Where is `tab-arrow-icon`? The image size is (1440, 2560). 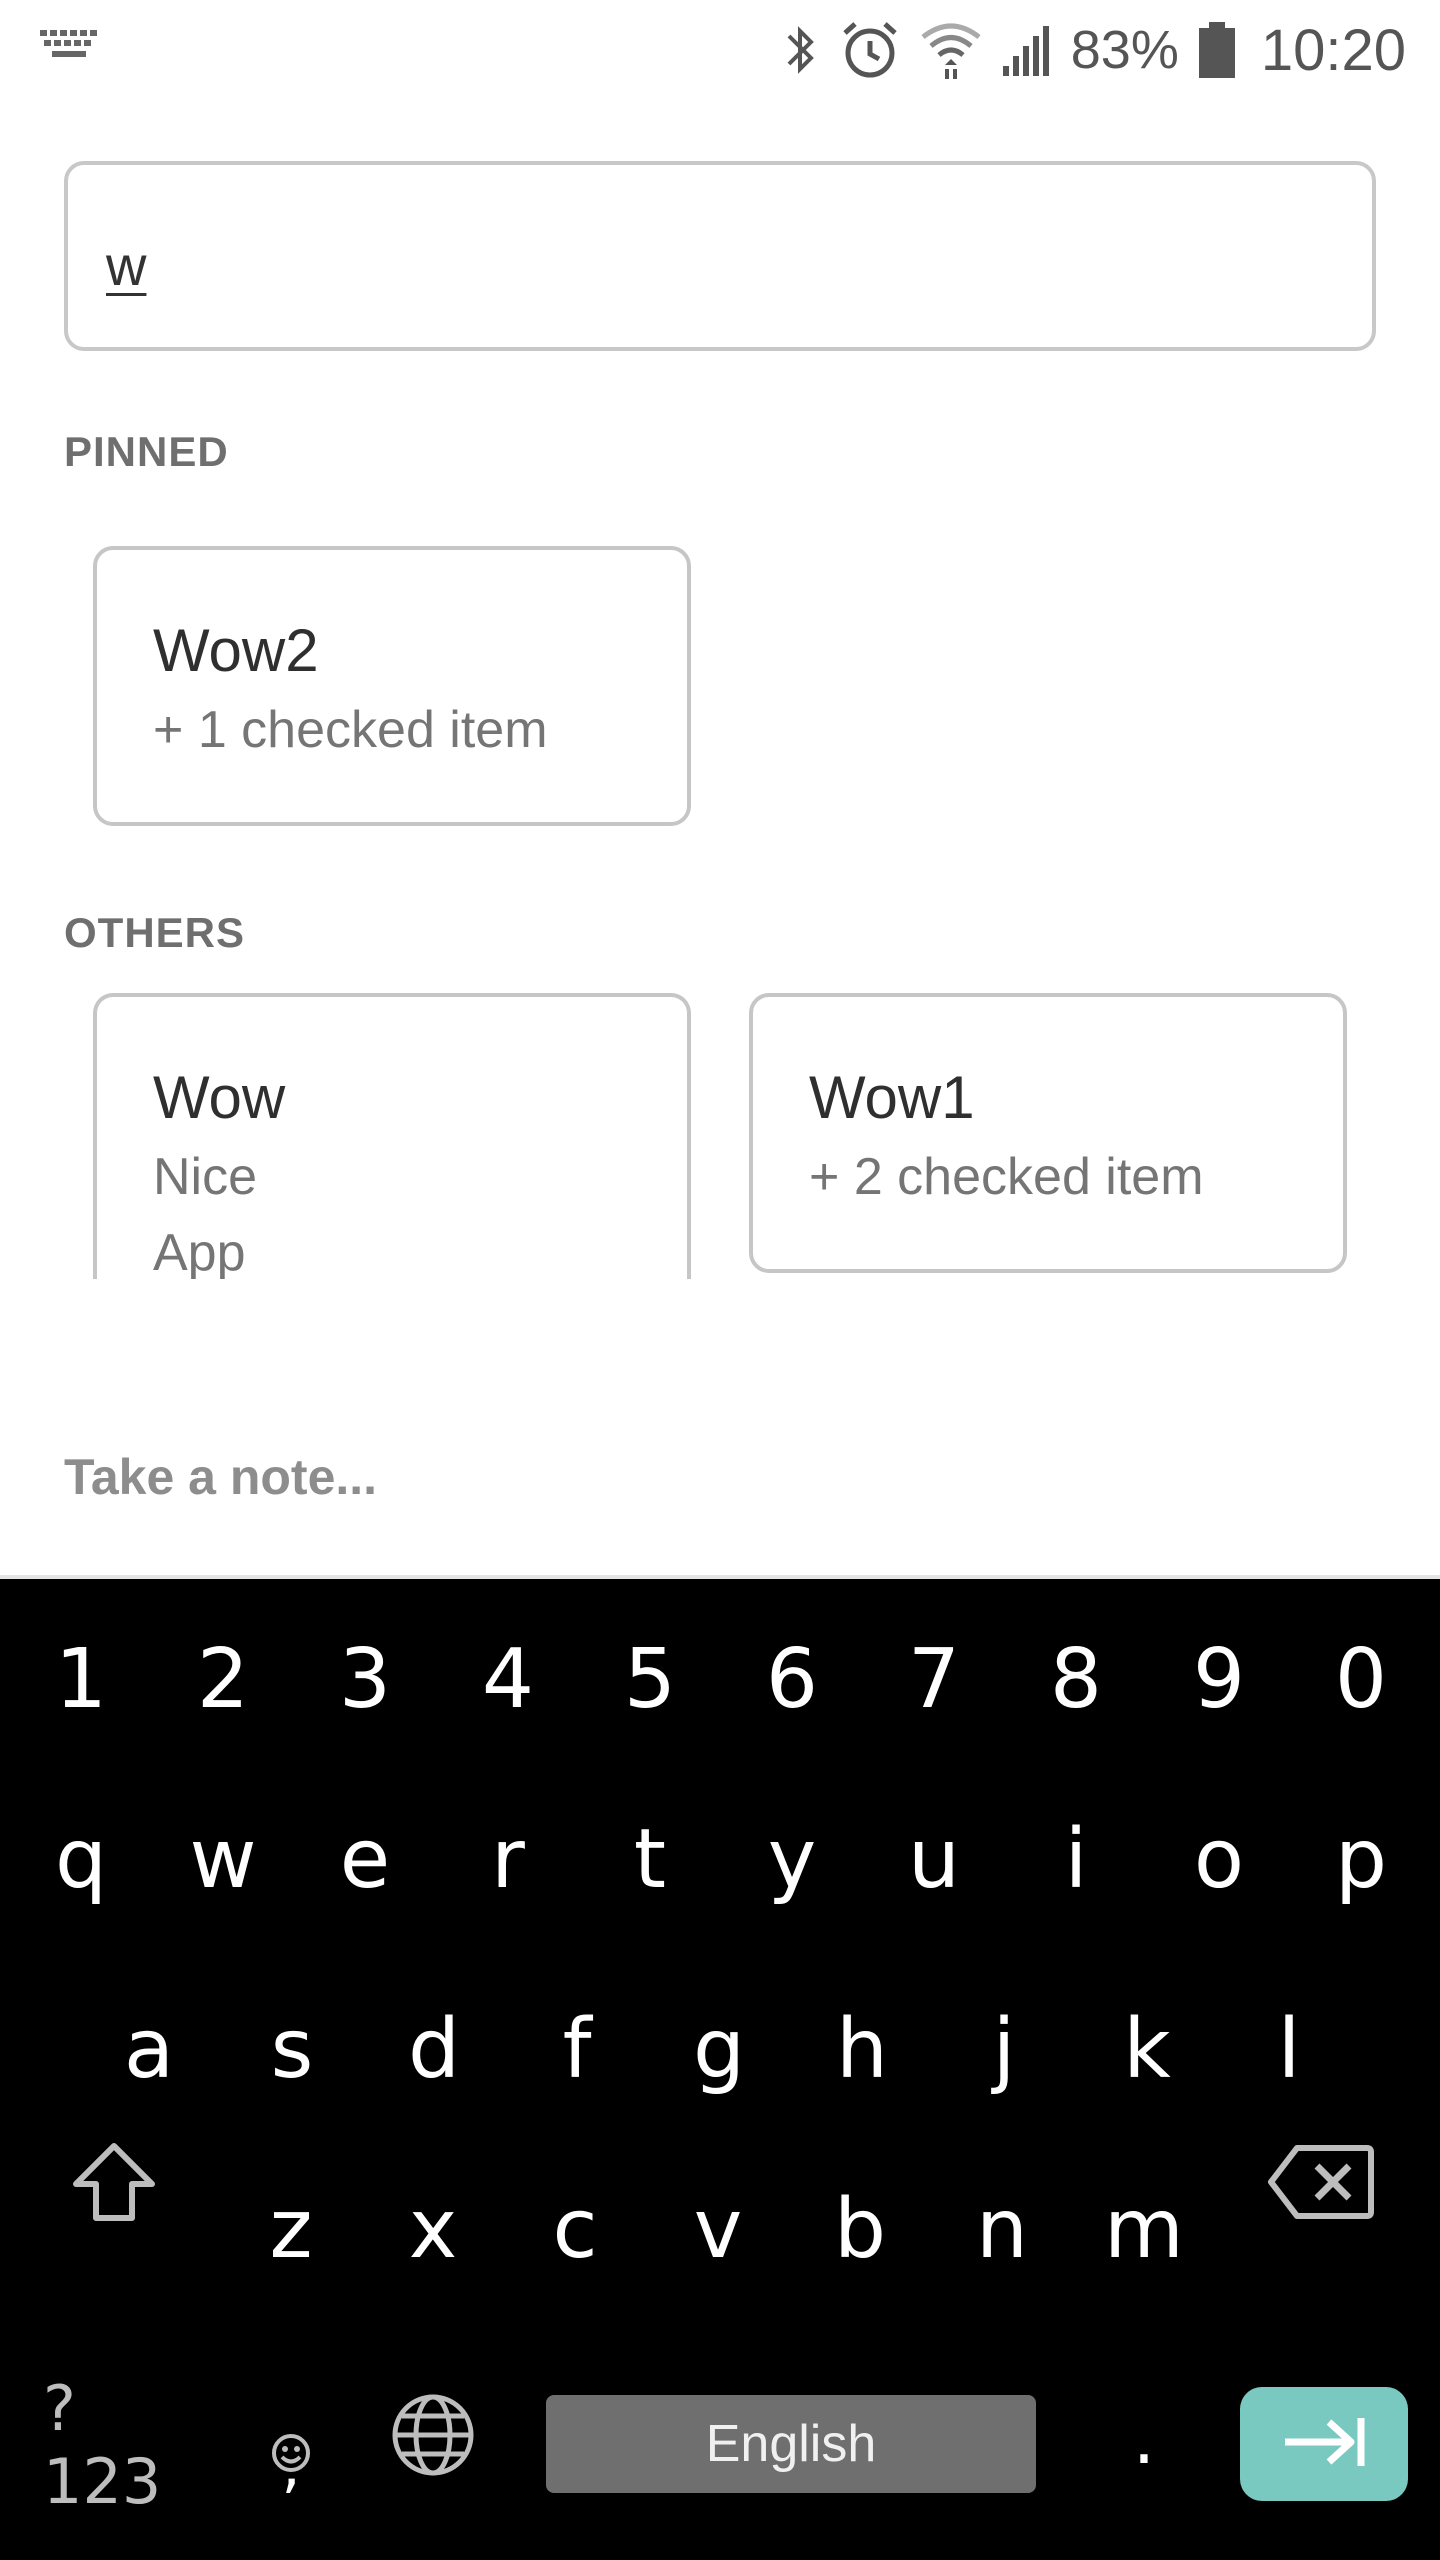
tab-arrow-icon is located at coordinates (1324, 2444).